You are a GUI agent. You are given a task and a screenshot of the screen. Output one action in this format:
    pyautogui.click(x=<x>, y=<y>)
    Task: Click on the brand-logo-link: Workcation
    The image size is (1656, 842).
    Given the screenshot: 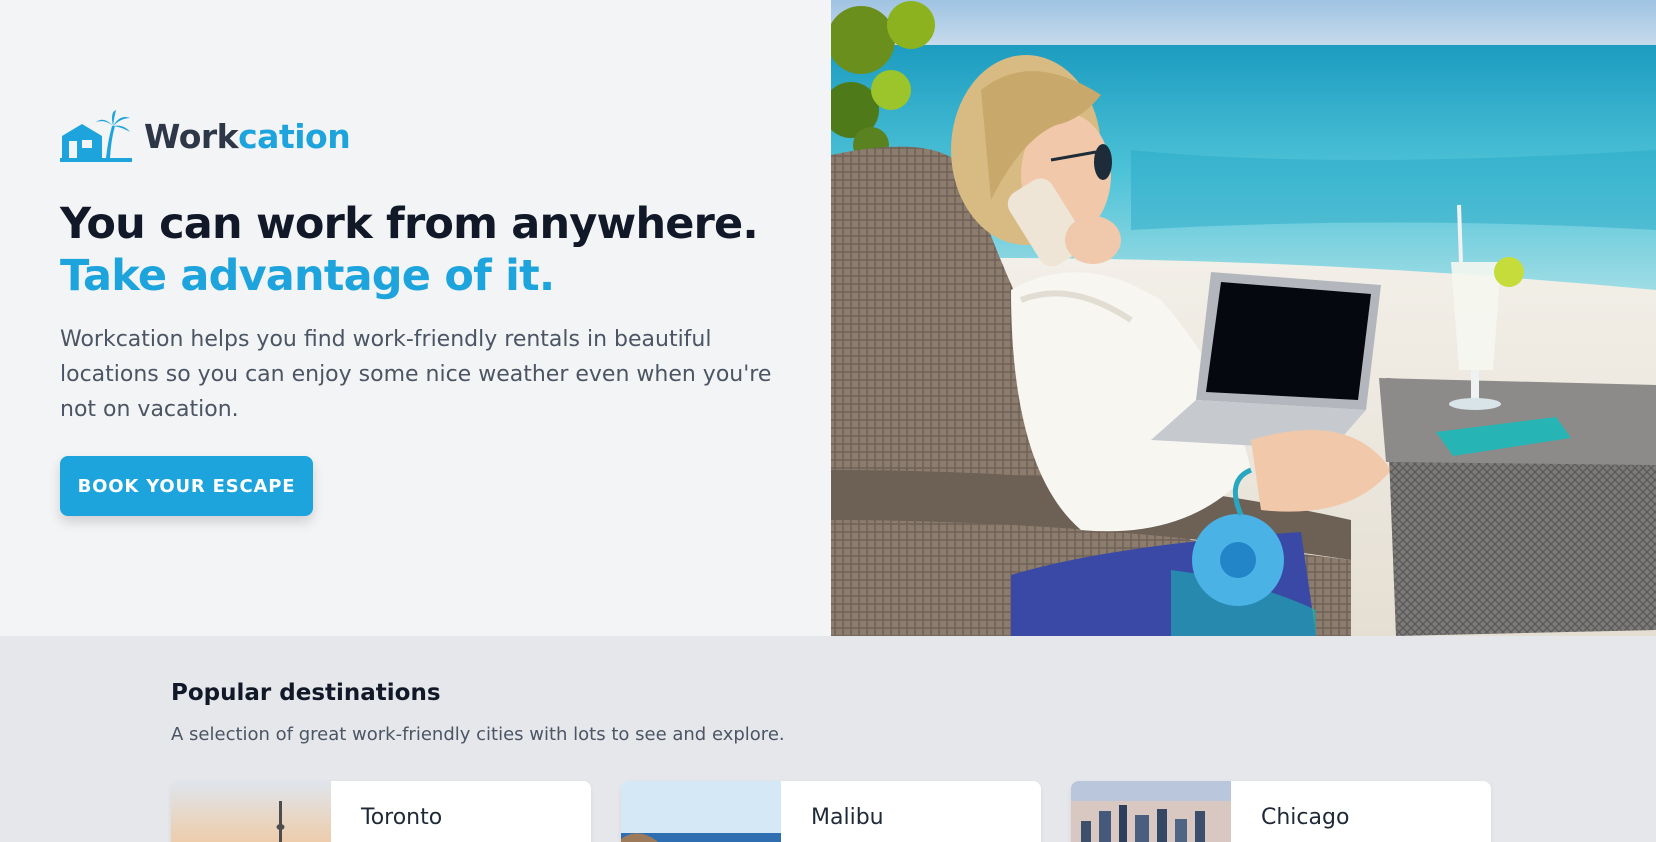 What is the action you would take?
    pyautogui.click(x=205, y=136)
    